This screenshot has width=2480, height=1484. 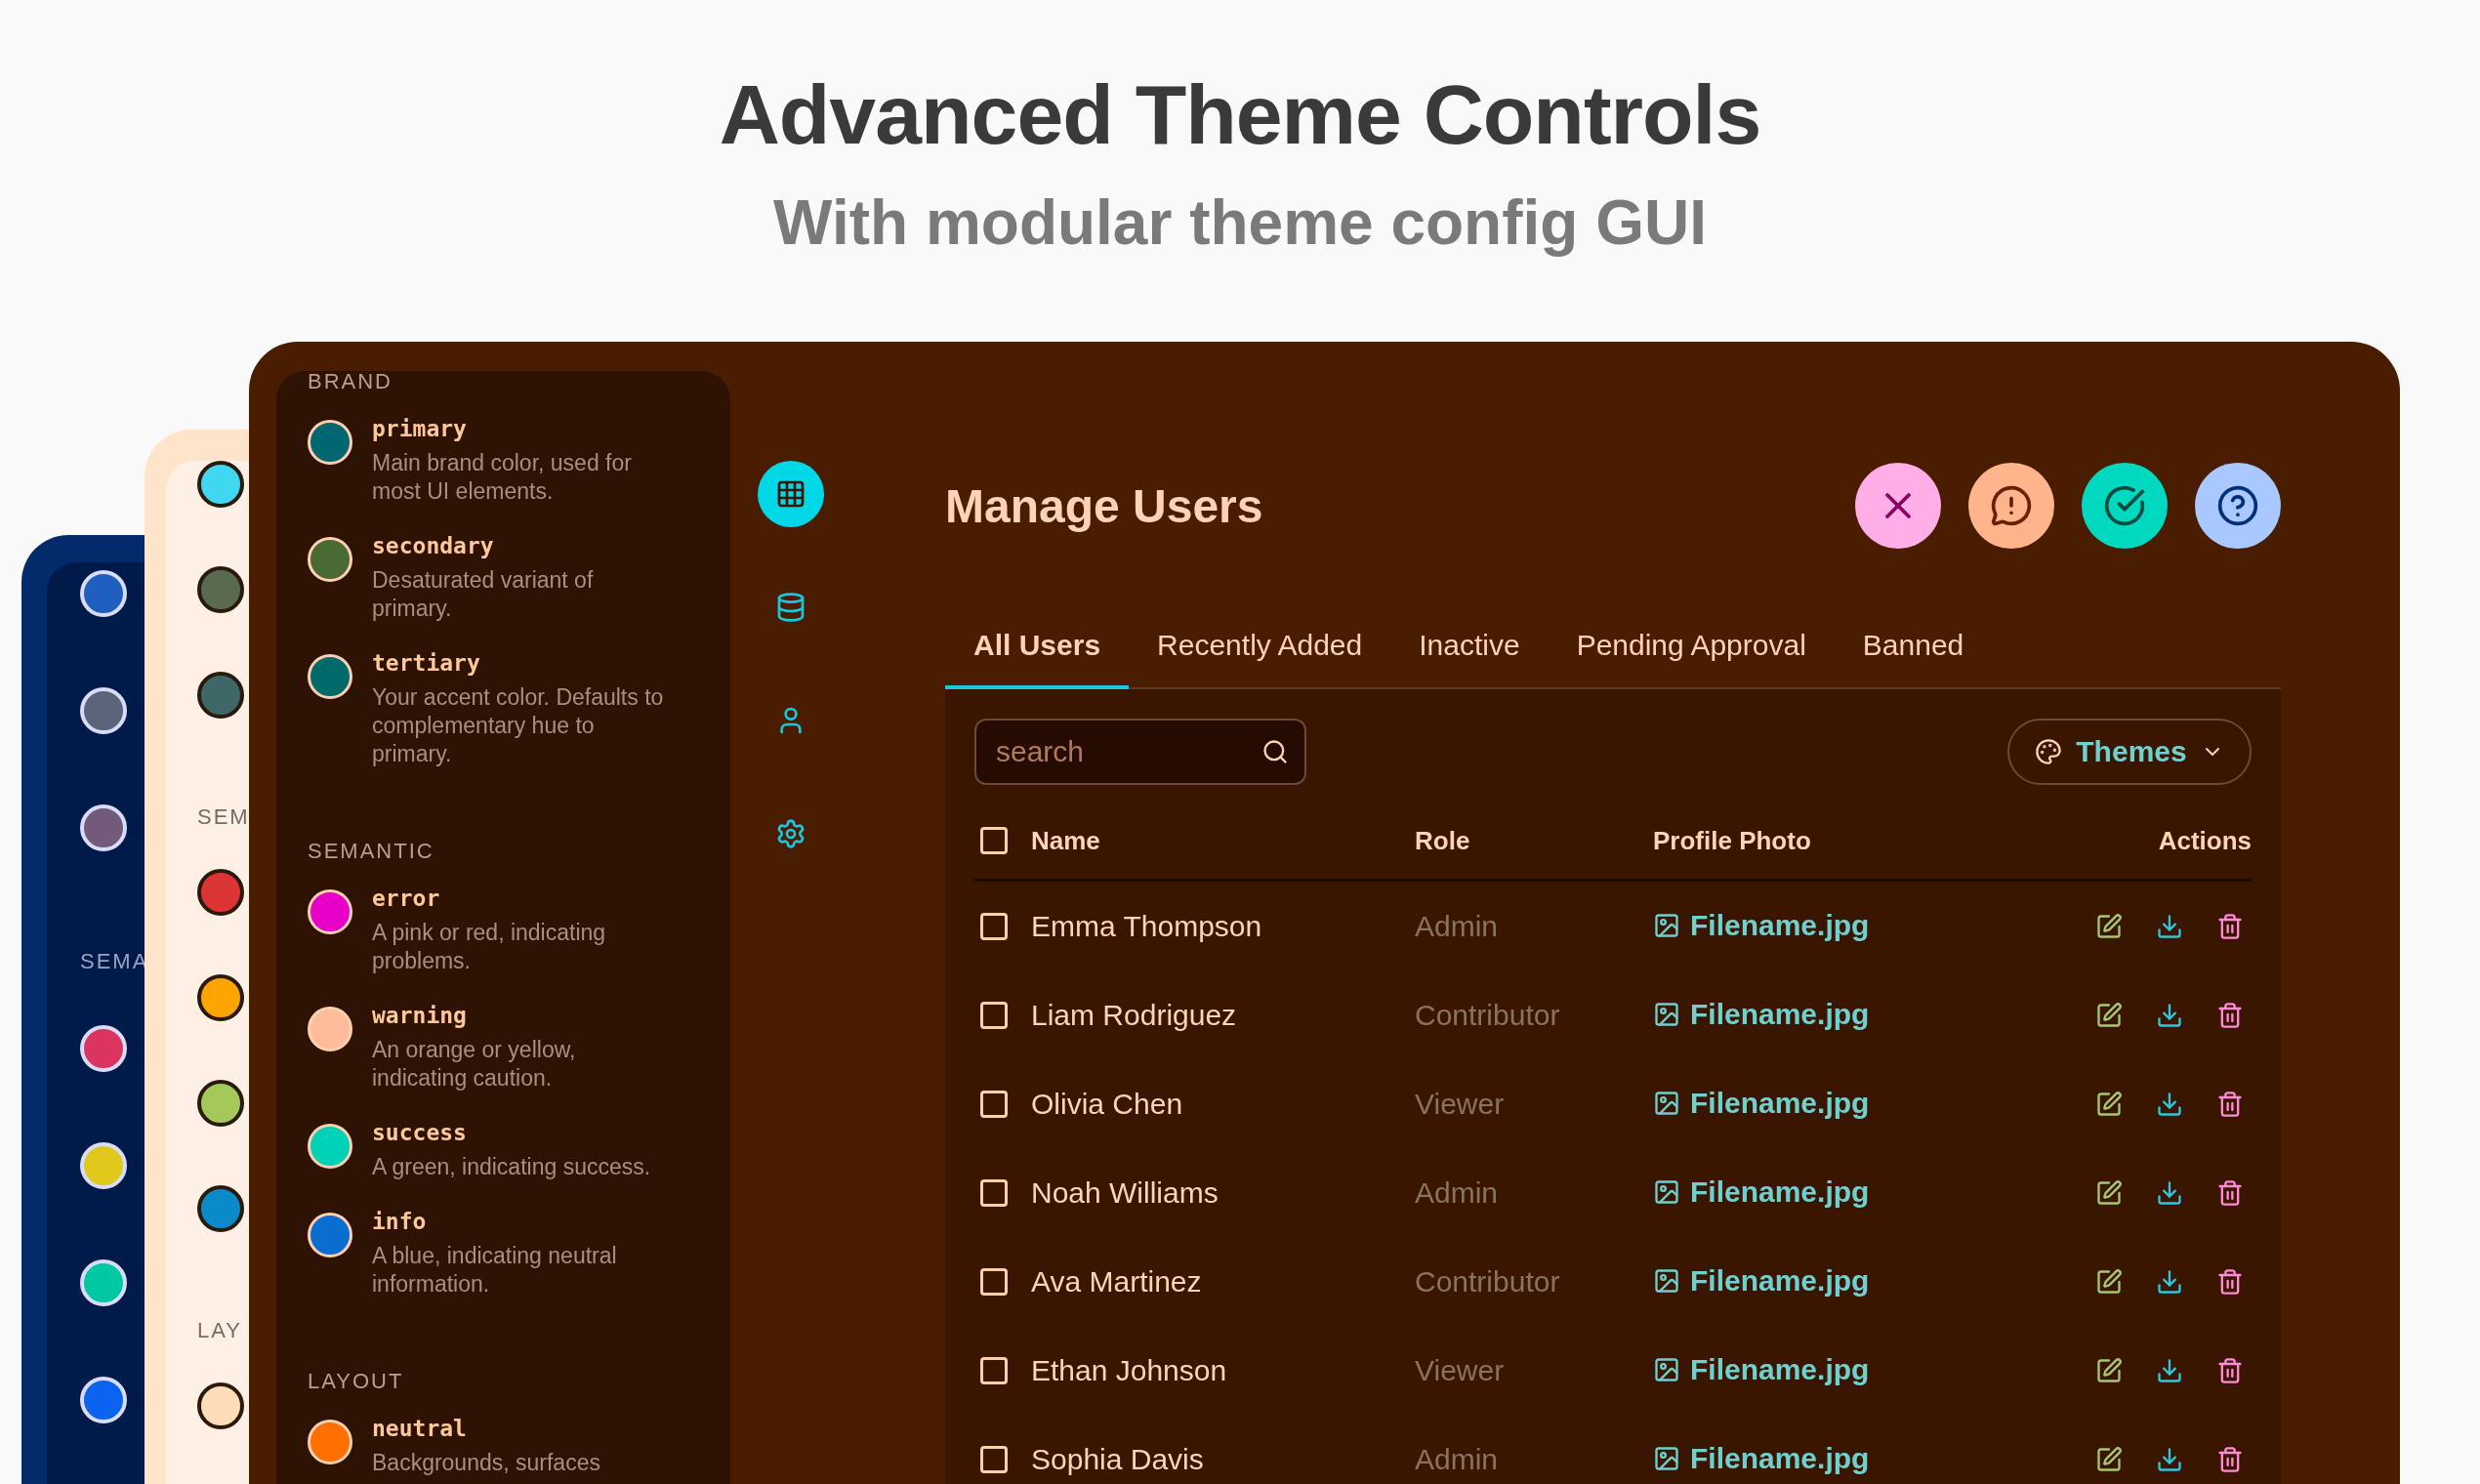 What do you see at coordinates (420, 1429) in the screenshot?
I see `token-name: neutral` at bounding box center [420, 1429].